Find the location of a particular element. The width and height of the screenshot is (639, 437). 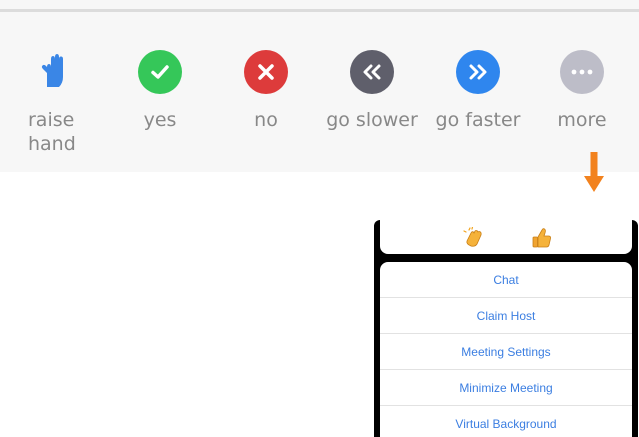

yes-button: yes is located at coordinates (160, 91).